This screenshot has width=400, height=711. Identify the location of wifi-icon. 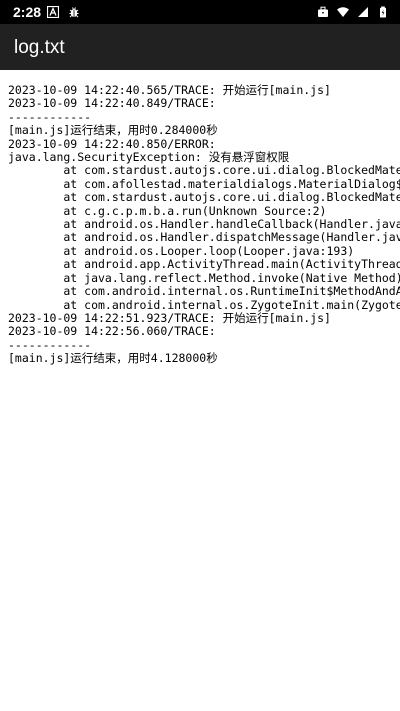
(343, 12).